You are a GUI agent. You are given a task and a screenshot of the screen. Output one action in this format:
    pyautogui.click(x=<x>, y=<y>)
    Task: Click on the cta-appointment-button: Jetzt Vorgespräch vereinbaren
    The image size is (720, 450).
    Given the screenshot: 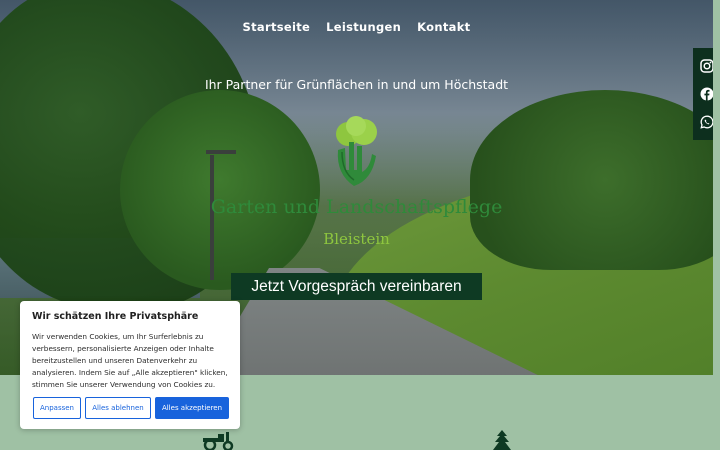 What is the action you would take?
    pyautogui.click(x=356, y=286)
    